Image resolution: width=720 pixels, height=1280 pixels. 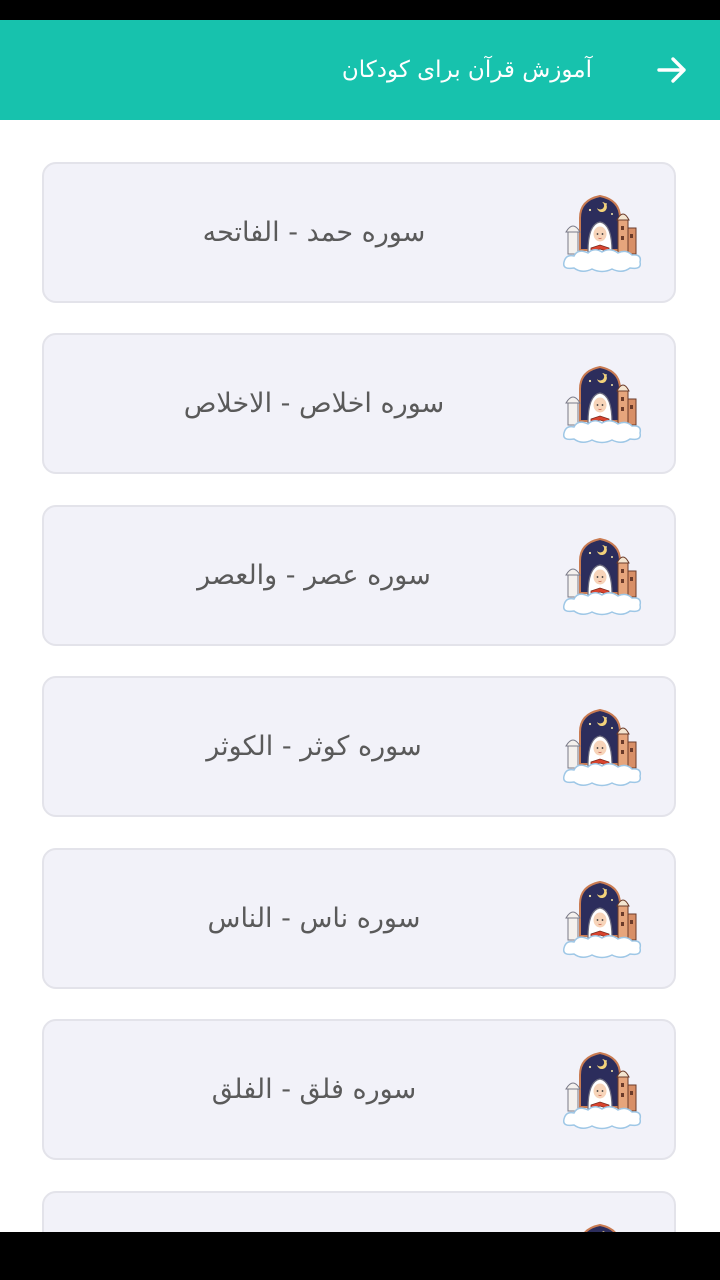 I want to click on surah-card-falaq: سوره فلق - الفلق, so click(x=359, y=1089).